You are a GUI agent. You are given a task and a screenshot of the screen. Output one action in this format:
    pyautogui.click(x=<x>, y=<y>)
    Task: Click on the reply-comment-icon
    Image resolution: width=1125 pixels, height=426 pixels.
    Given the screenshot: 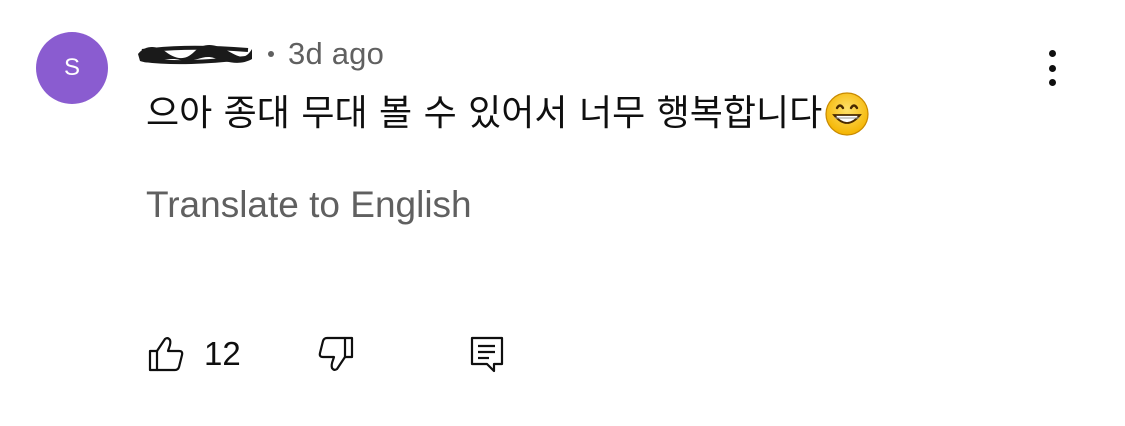 What is the action you would take?
    pyautogui.click(x=487, y=354)
    